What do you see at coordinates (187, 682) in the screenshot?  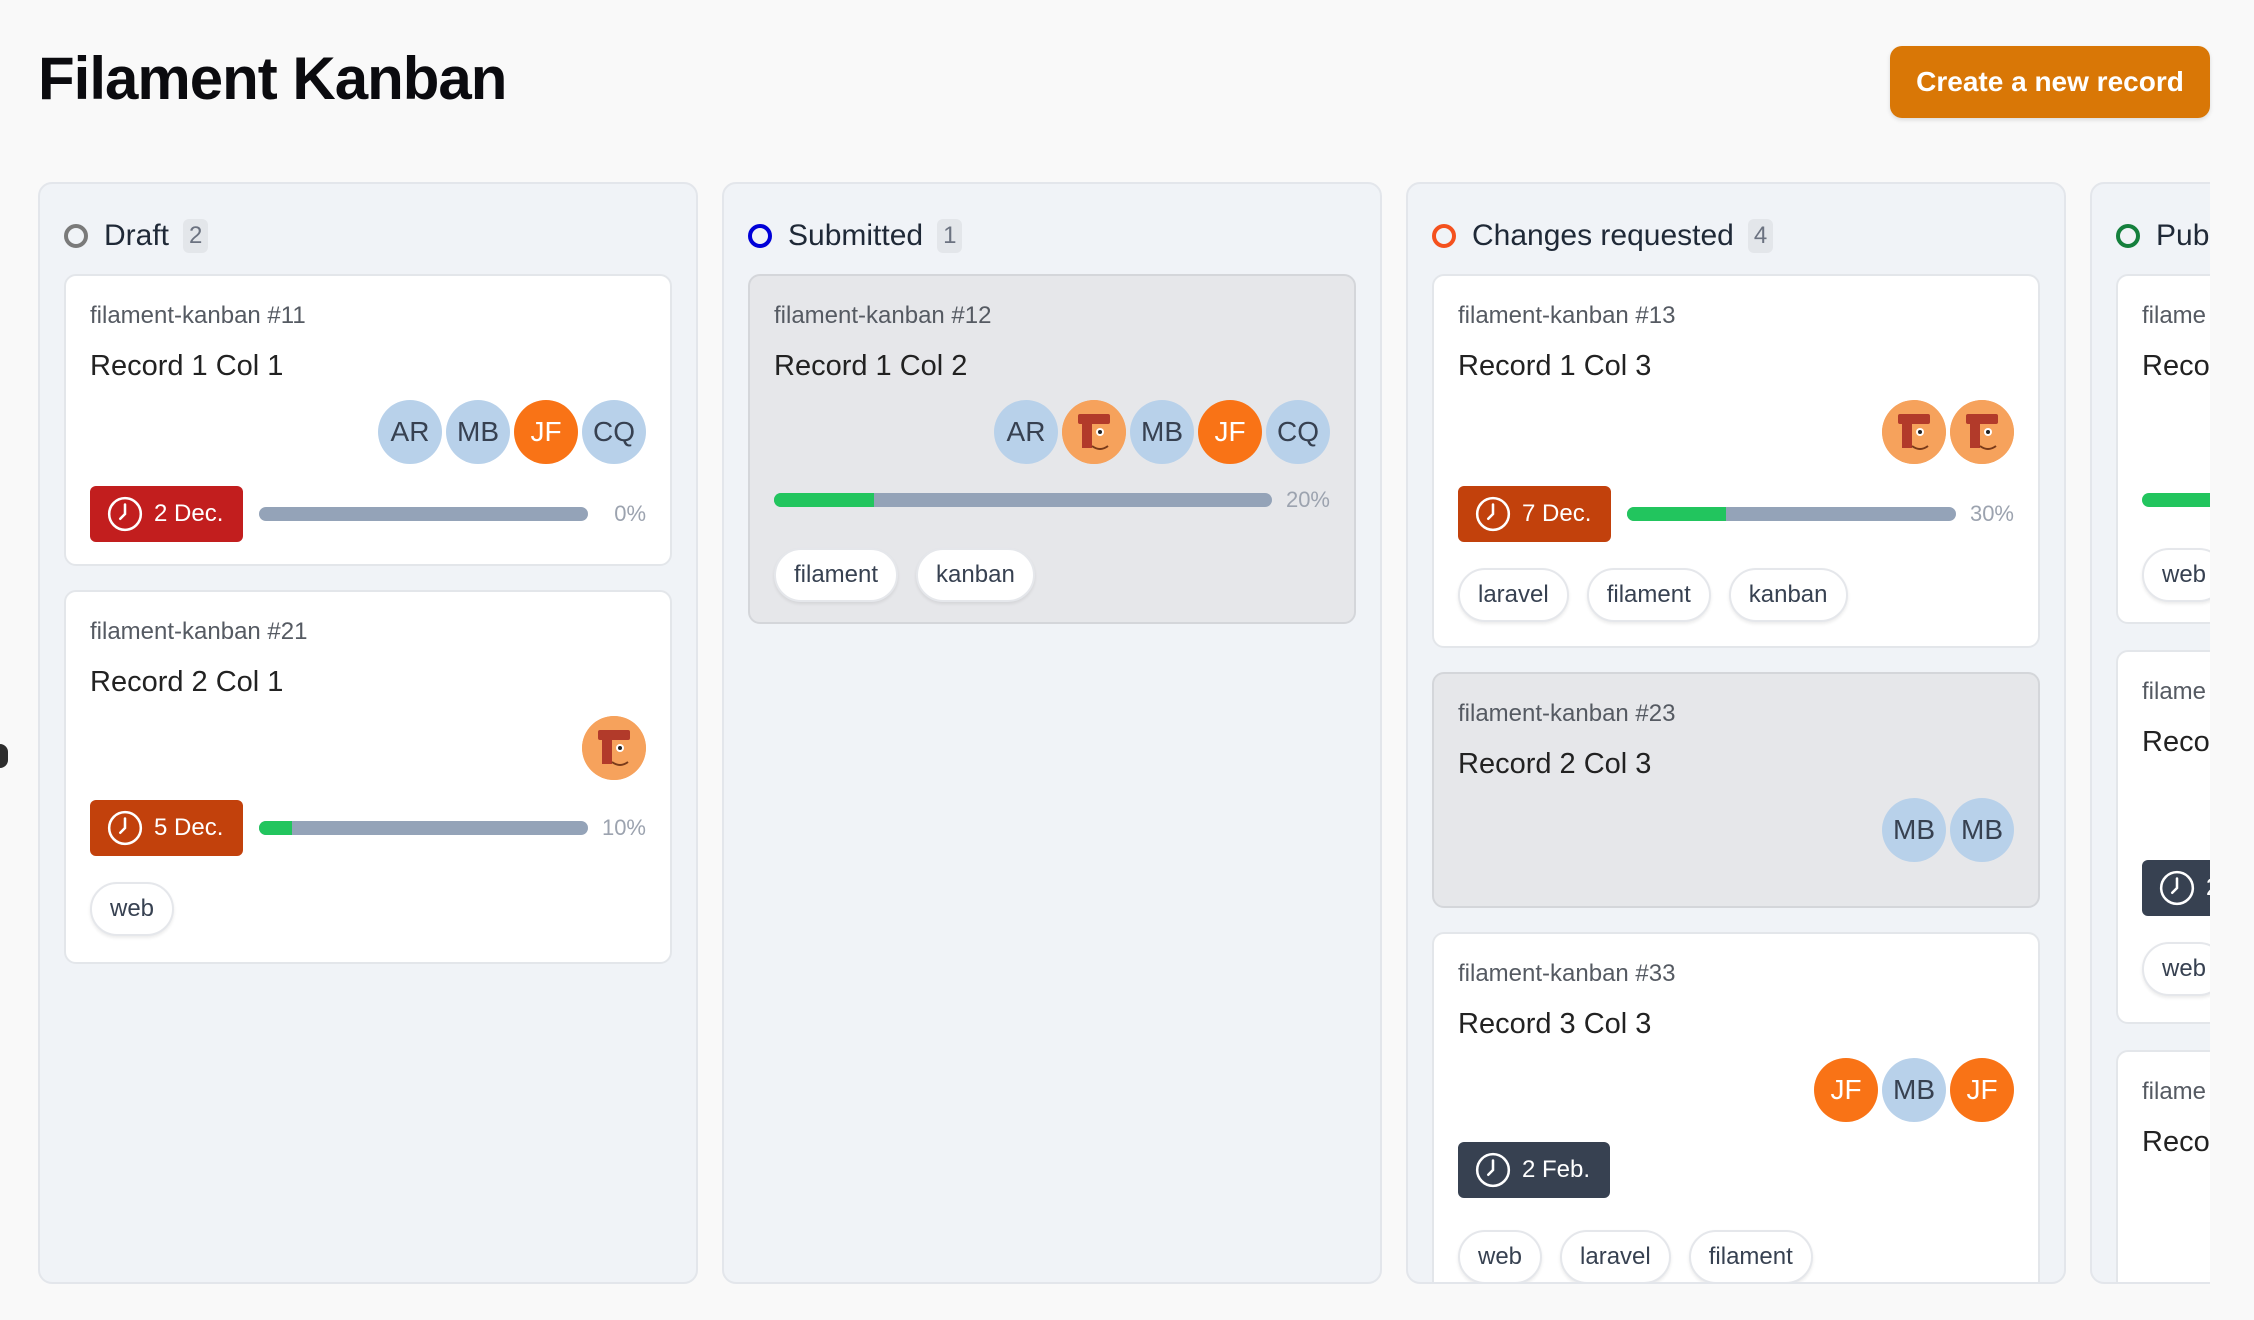 I see `card-title: Record 2 Col 1` at bounding box center [187, 682].